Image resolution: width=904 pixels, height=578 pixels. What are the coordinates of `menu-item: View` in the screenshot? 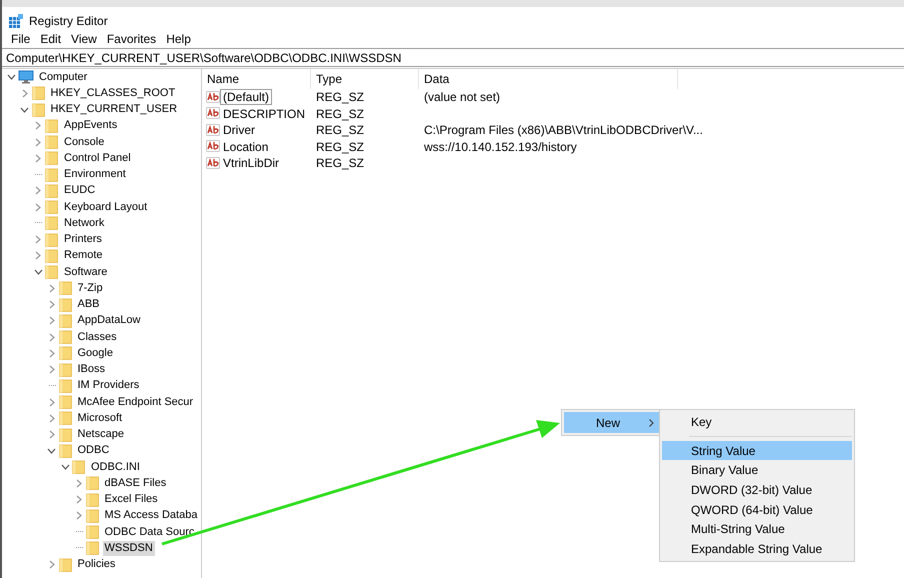 It's located at (84, 39).